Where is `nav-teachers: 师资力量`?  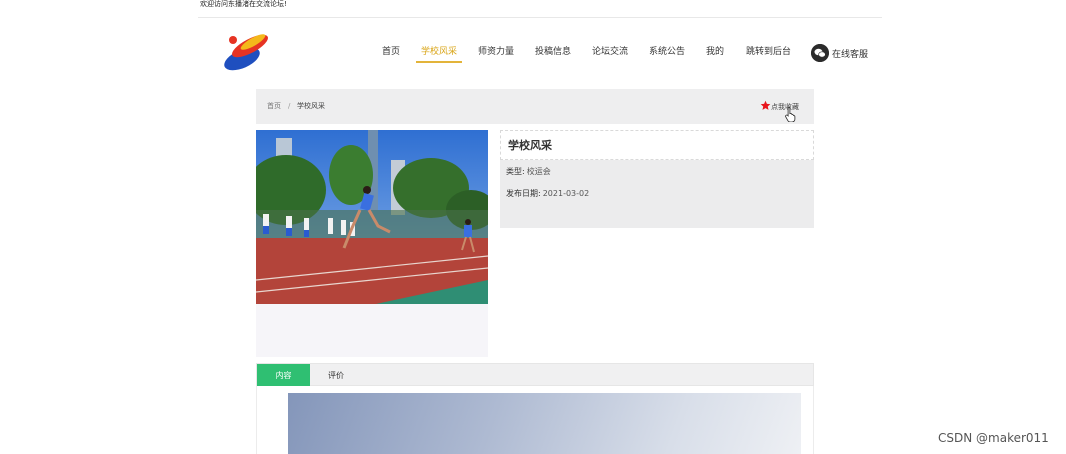
nav-teachers: 师资力量 is located at coordinates (496, 52).